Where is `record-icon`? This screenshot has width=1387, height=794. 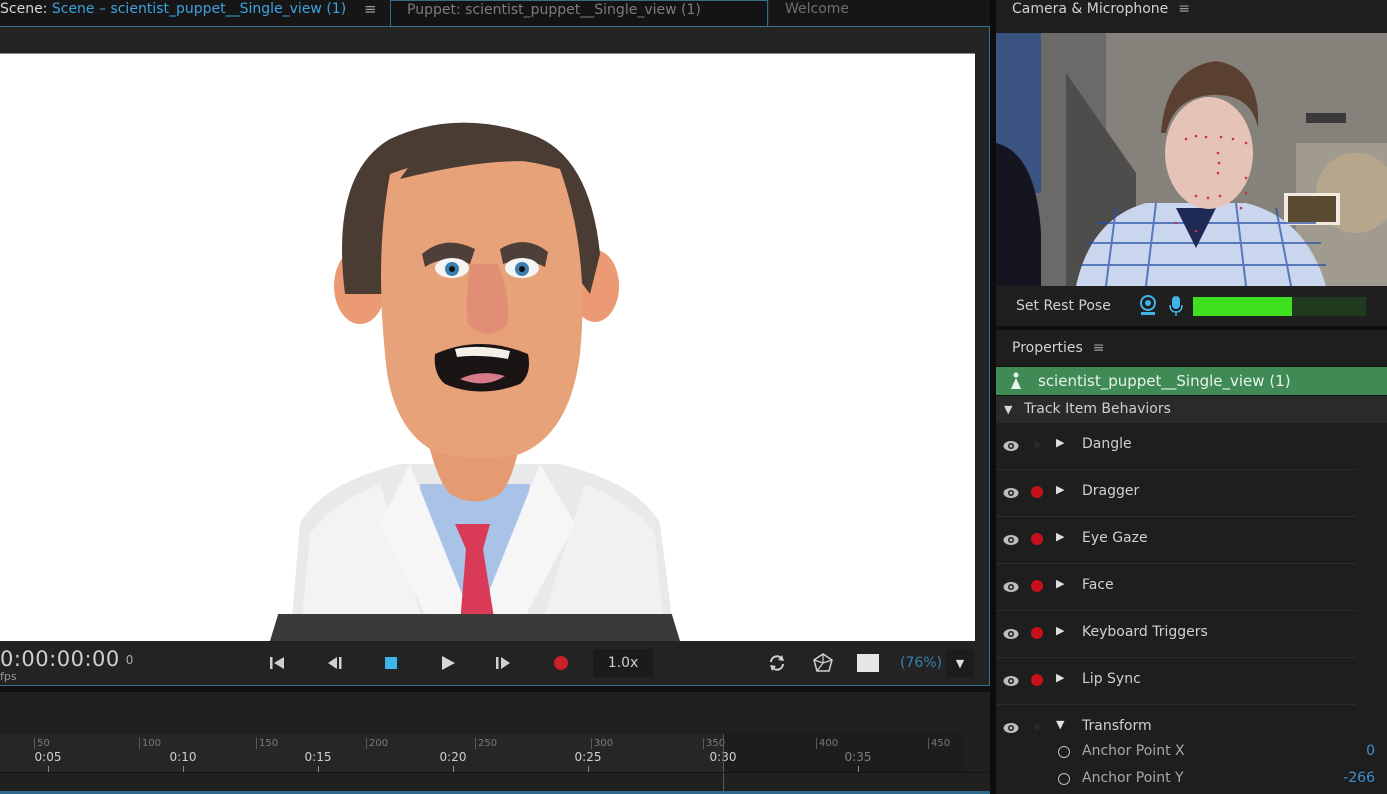
record-icon is located at coordinates (561, 663).